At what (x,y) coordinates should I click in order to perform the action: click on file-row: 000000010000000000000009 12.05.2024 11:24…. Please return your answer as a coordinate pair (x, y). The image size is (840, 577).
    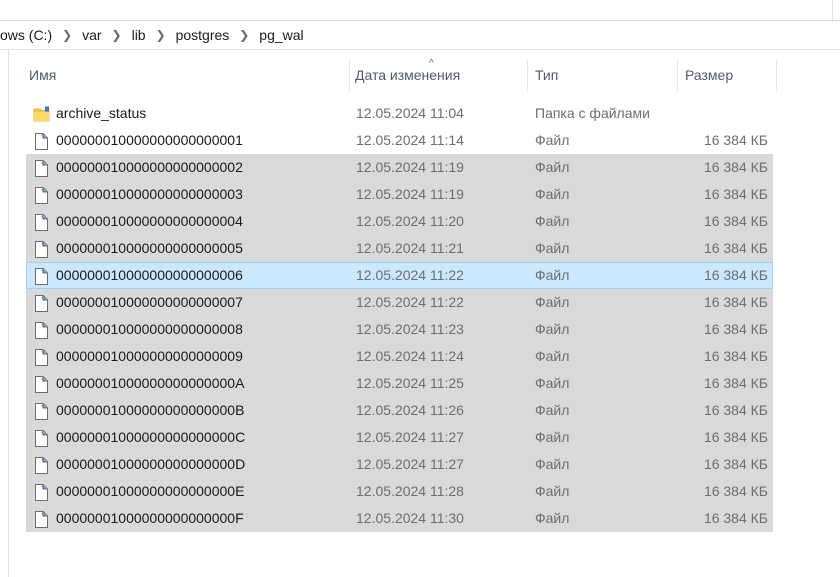
    Looking at the image, I should click on (399, 356).